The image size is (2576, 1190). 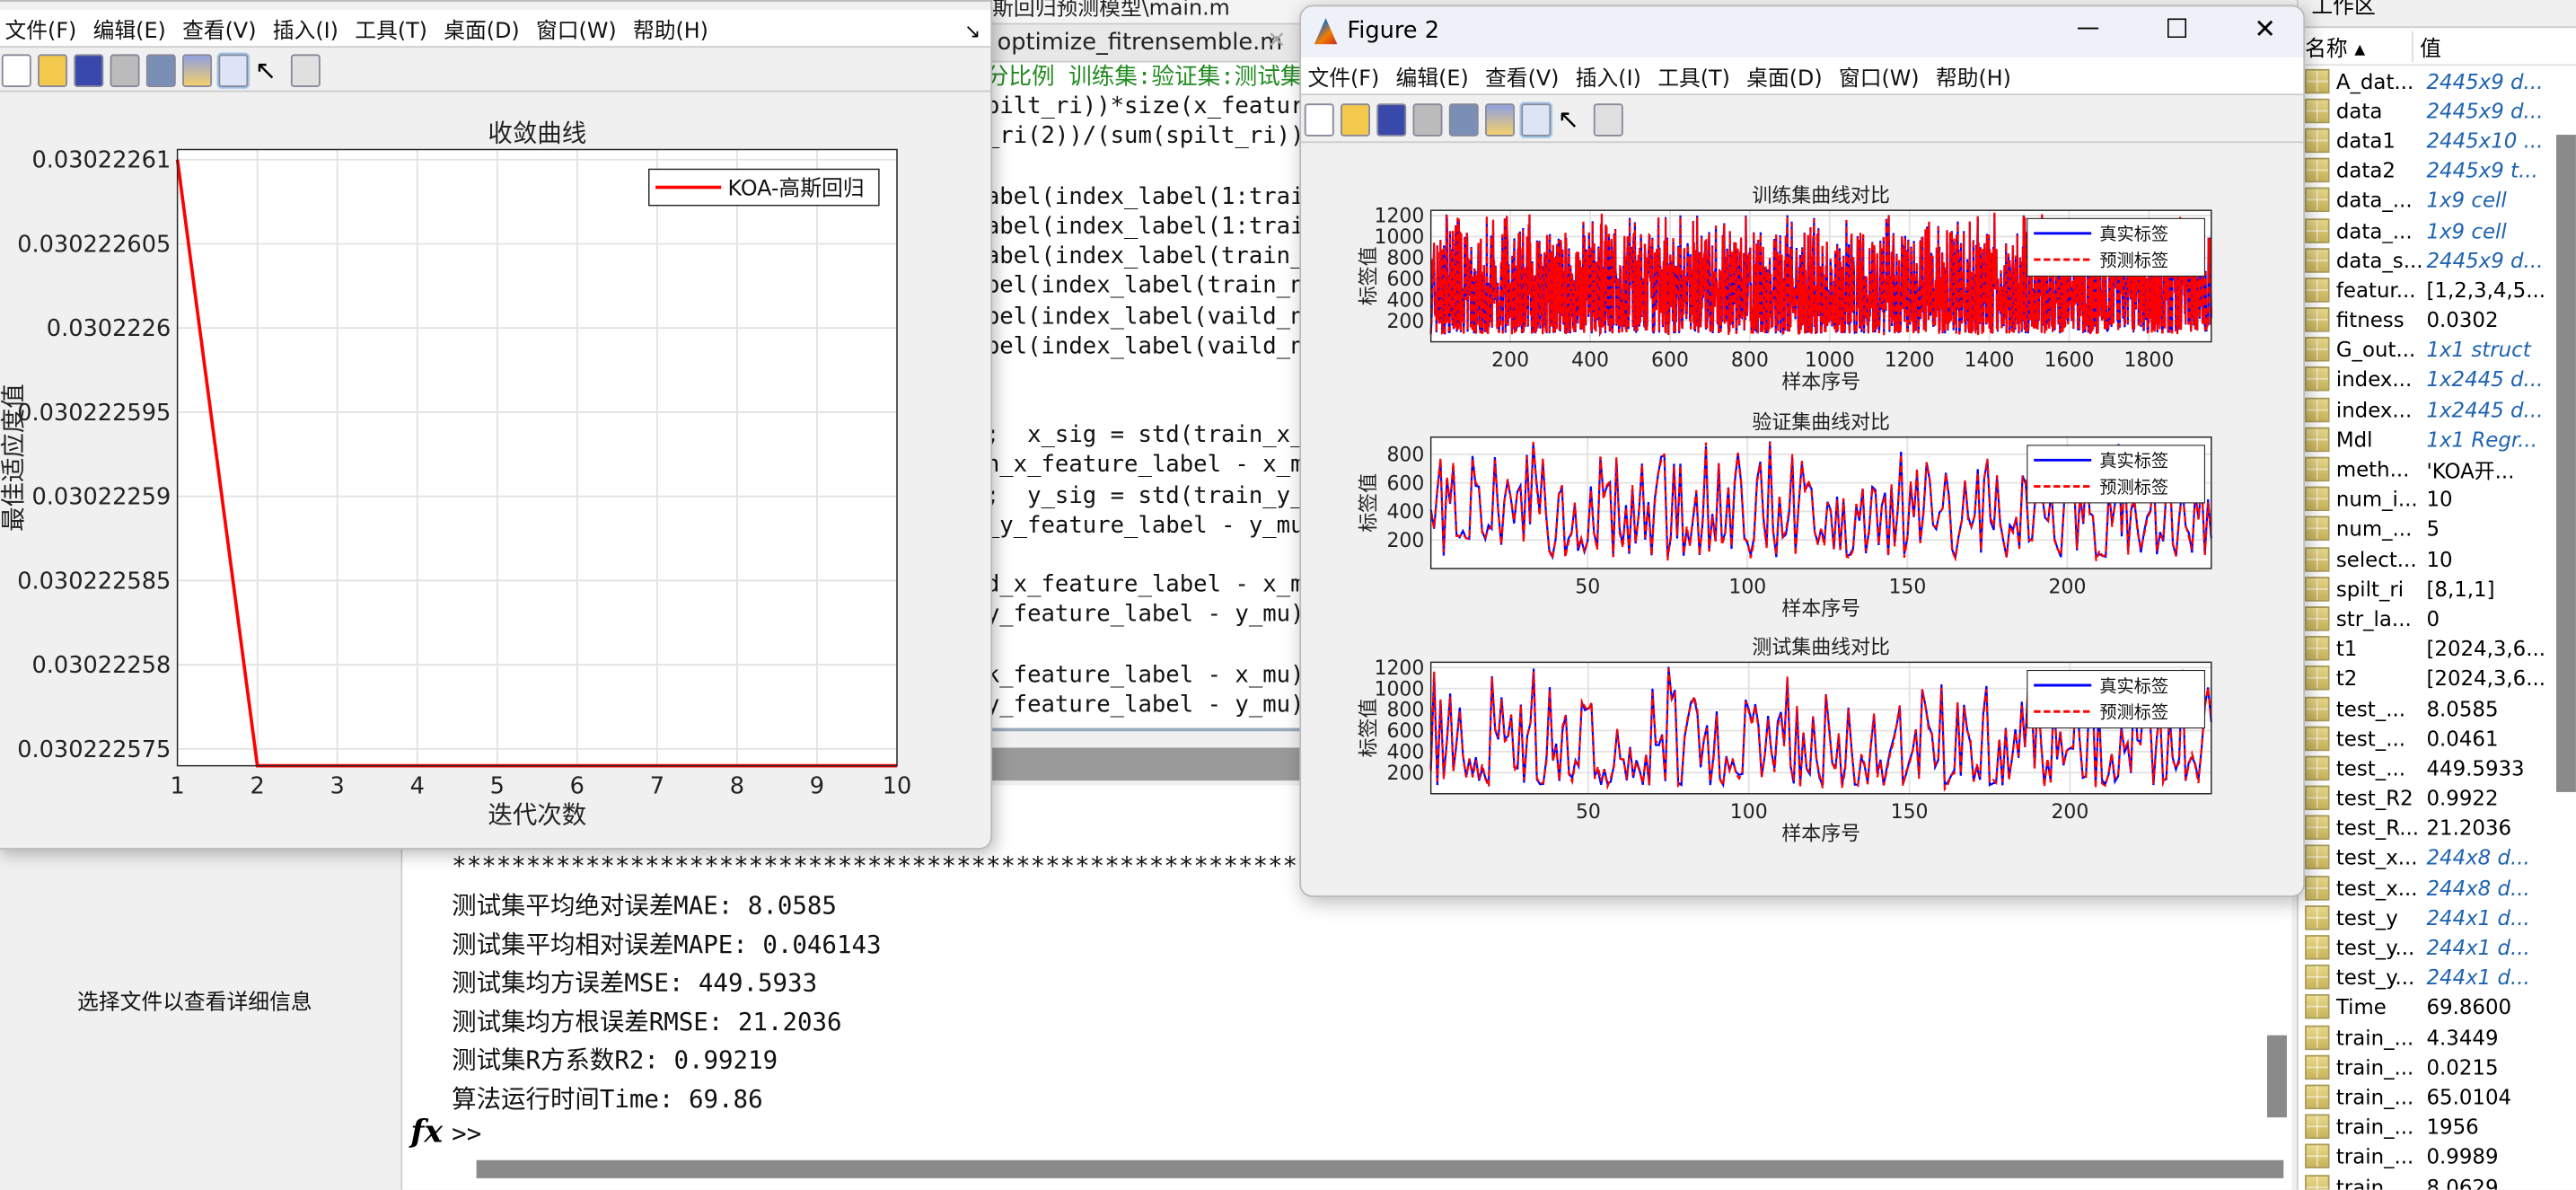 I want to click on new-figure-icon, so click(x=16, y=71).